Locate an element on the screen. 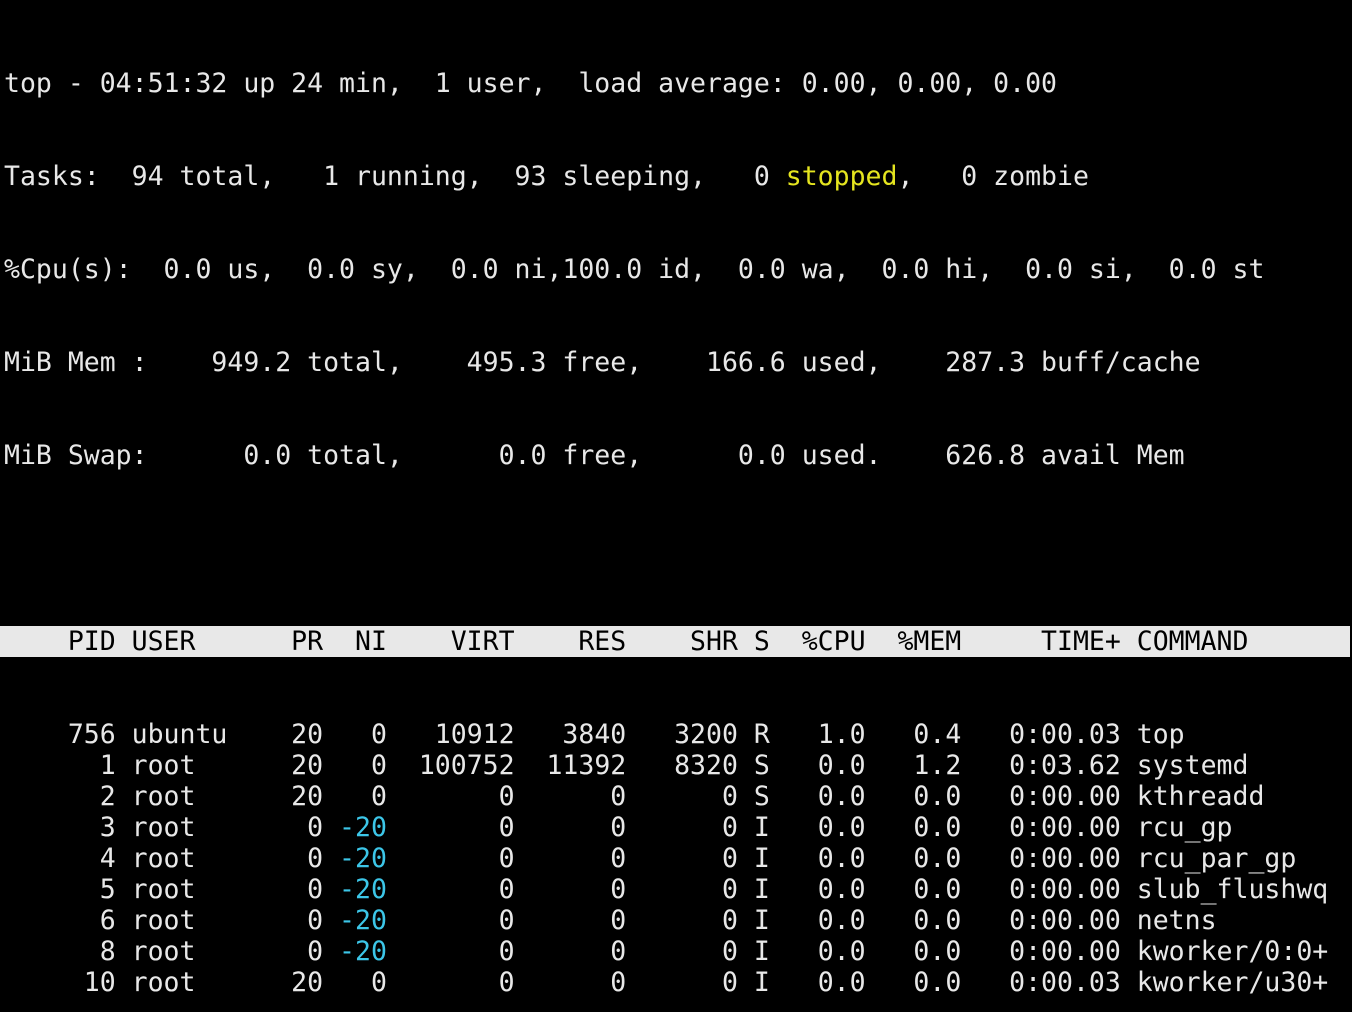 This screenshot has height=1012, width=1352. process-pid-user-pr: 756 ubuntu 20 is located at coordinates (187, 734).